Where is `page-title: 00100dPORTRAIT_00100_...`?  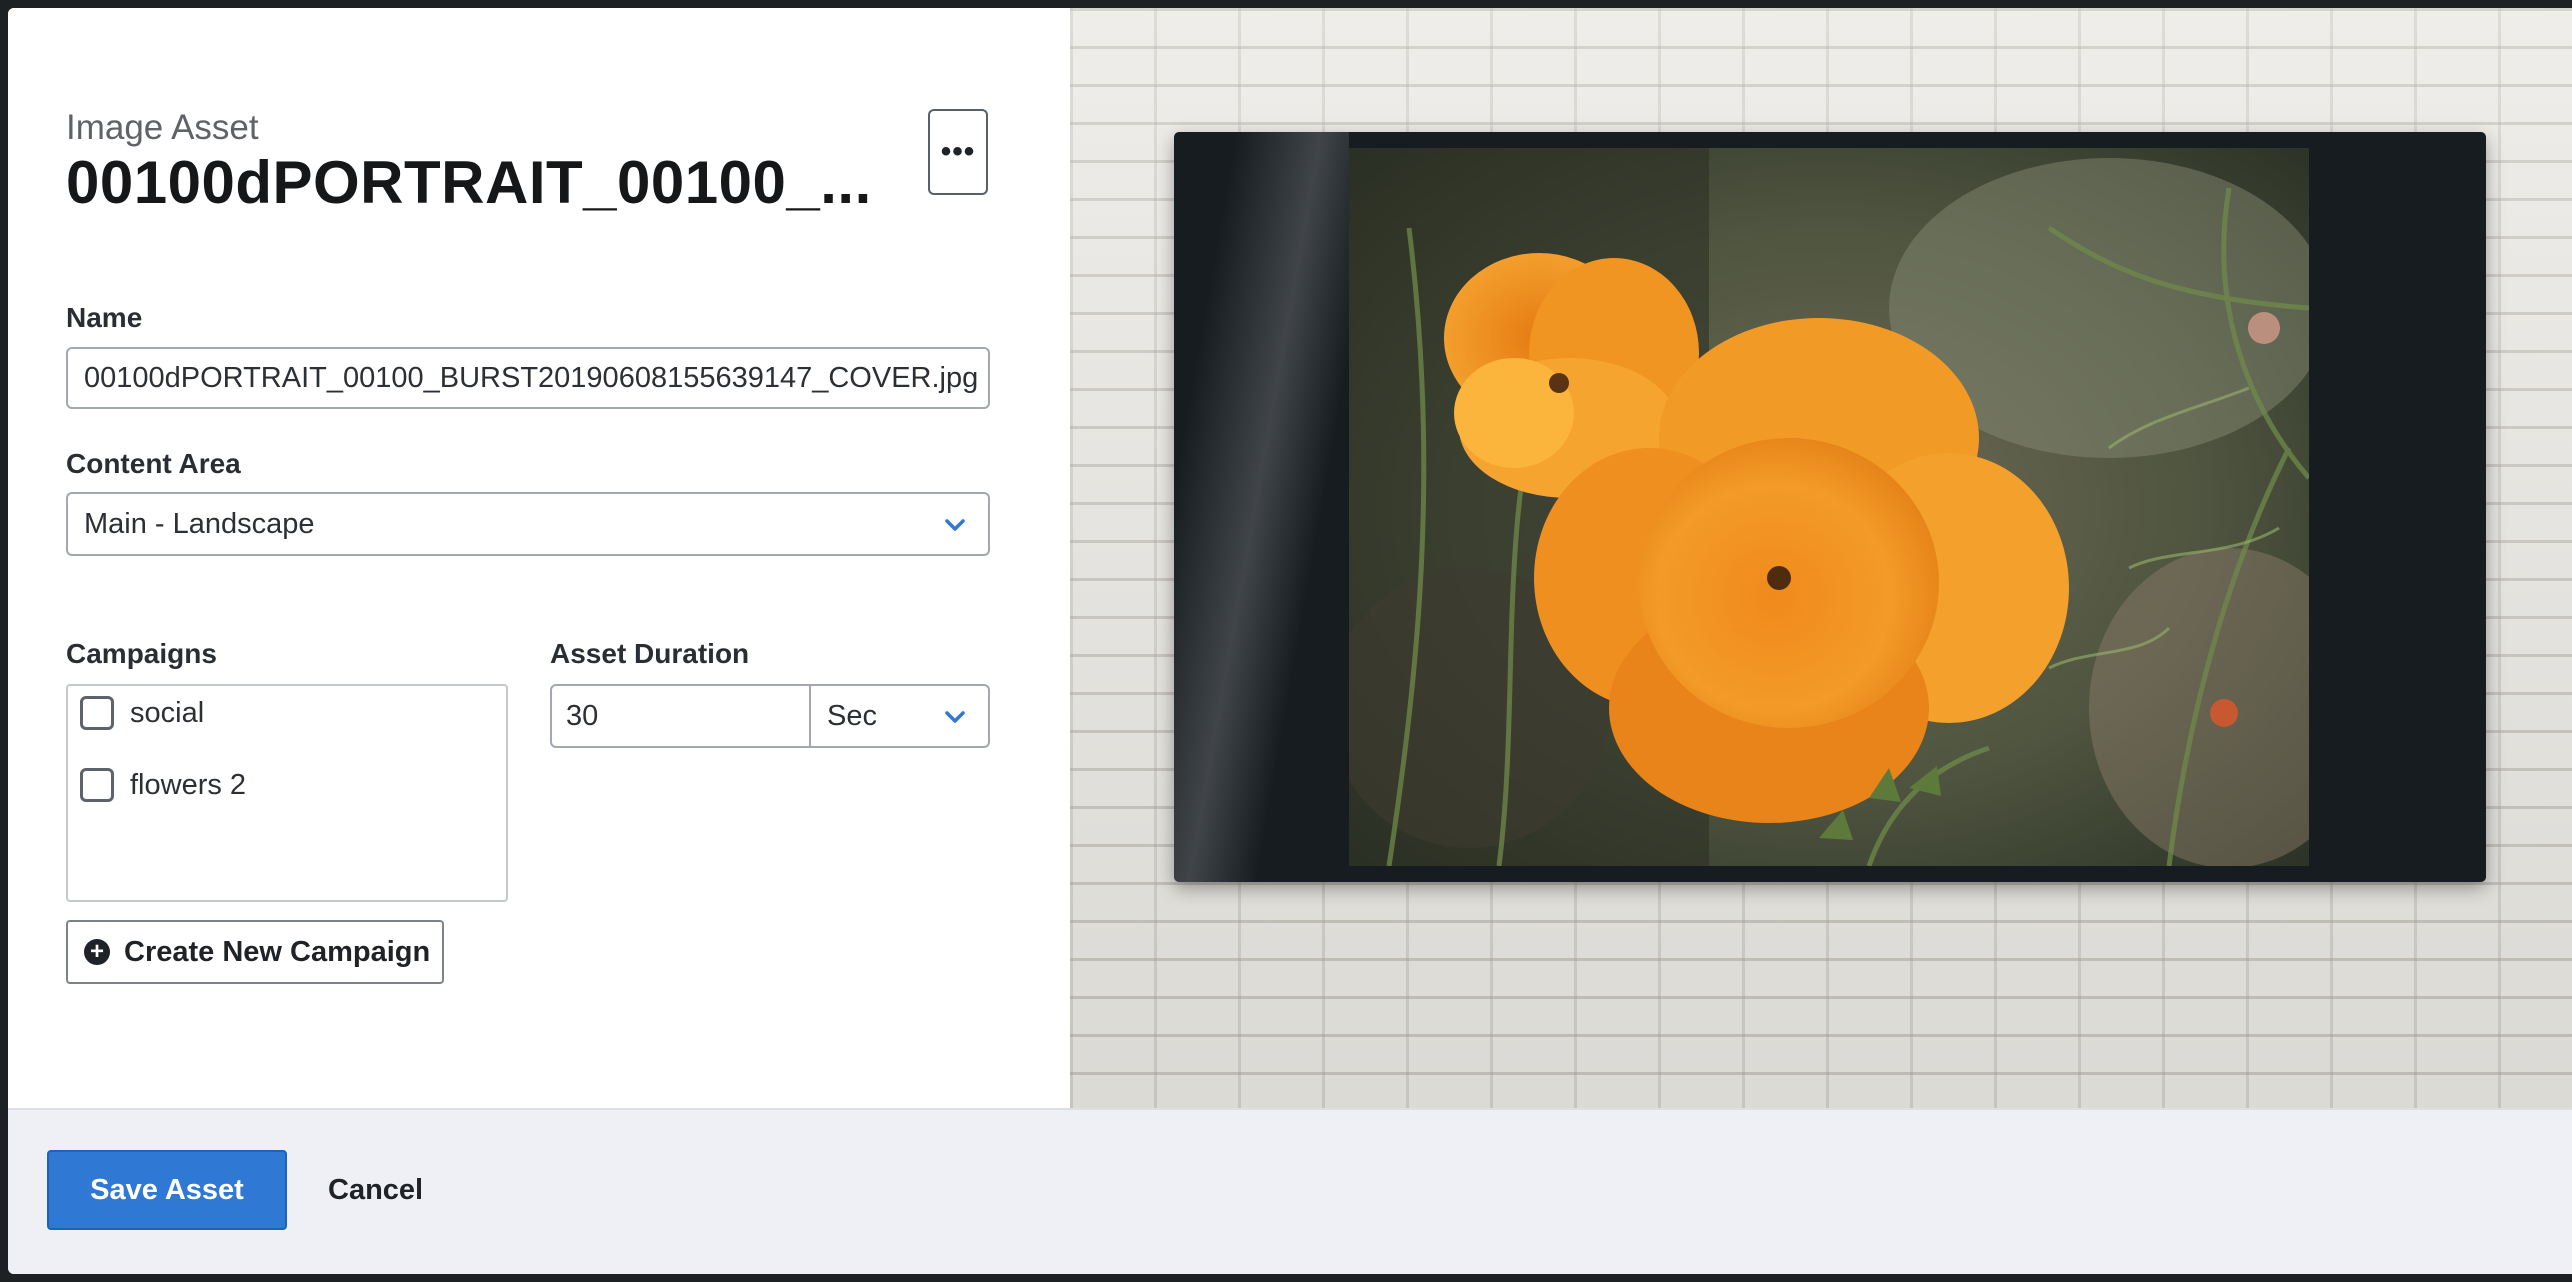 page-title: 00100dPORTRAIT_00100_... is located at coordinates (469, 182).